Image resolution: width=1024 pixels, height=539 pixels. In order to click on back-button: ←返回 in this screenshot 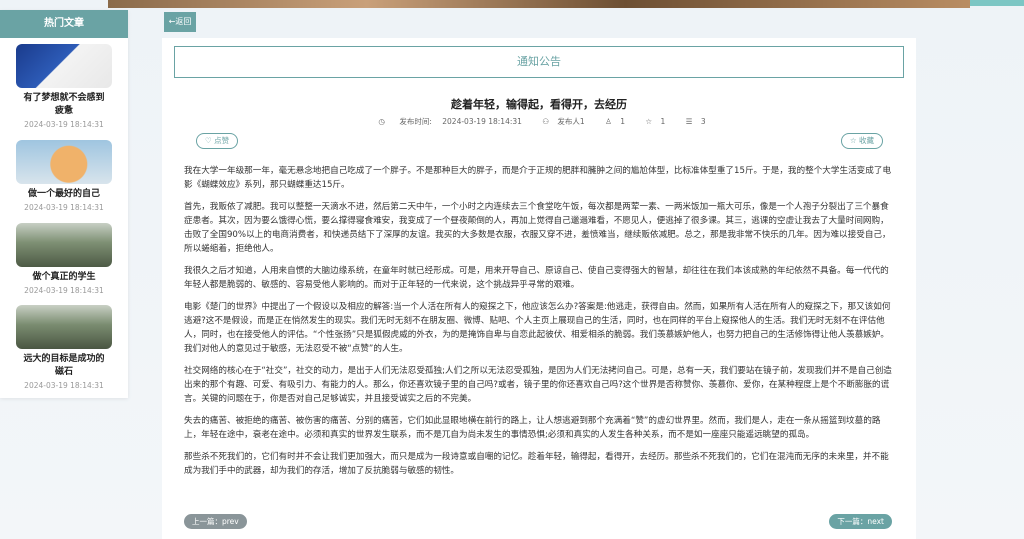, I will do `click(180, 22)`.